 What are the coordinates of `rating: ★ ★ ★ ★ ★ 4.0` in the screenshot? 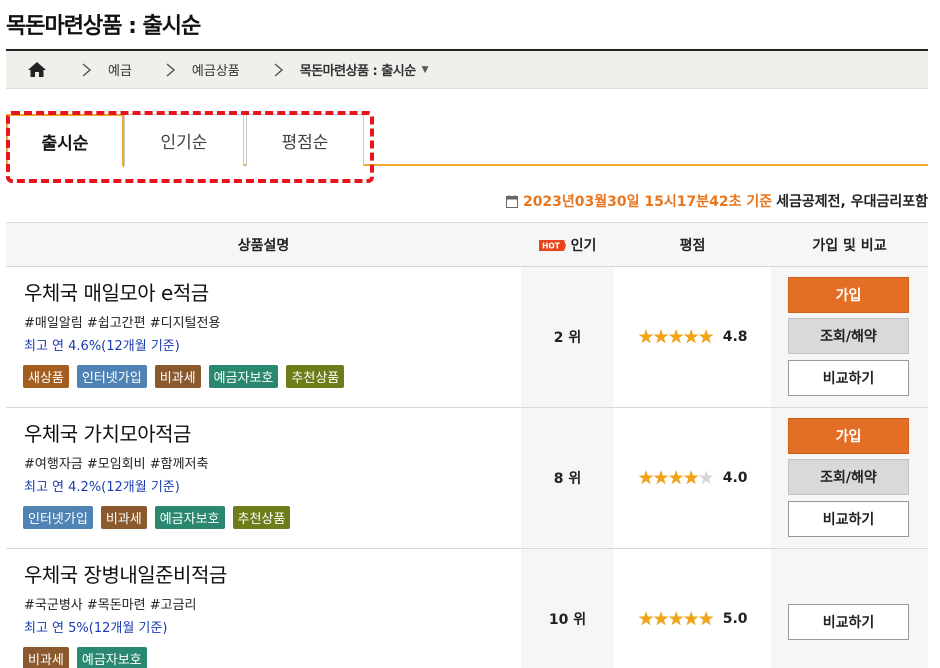 It's located at (692, 478).